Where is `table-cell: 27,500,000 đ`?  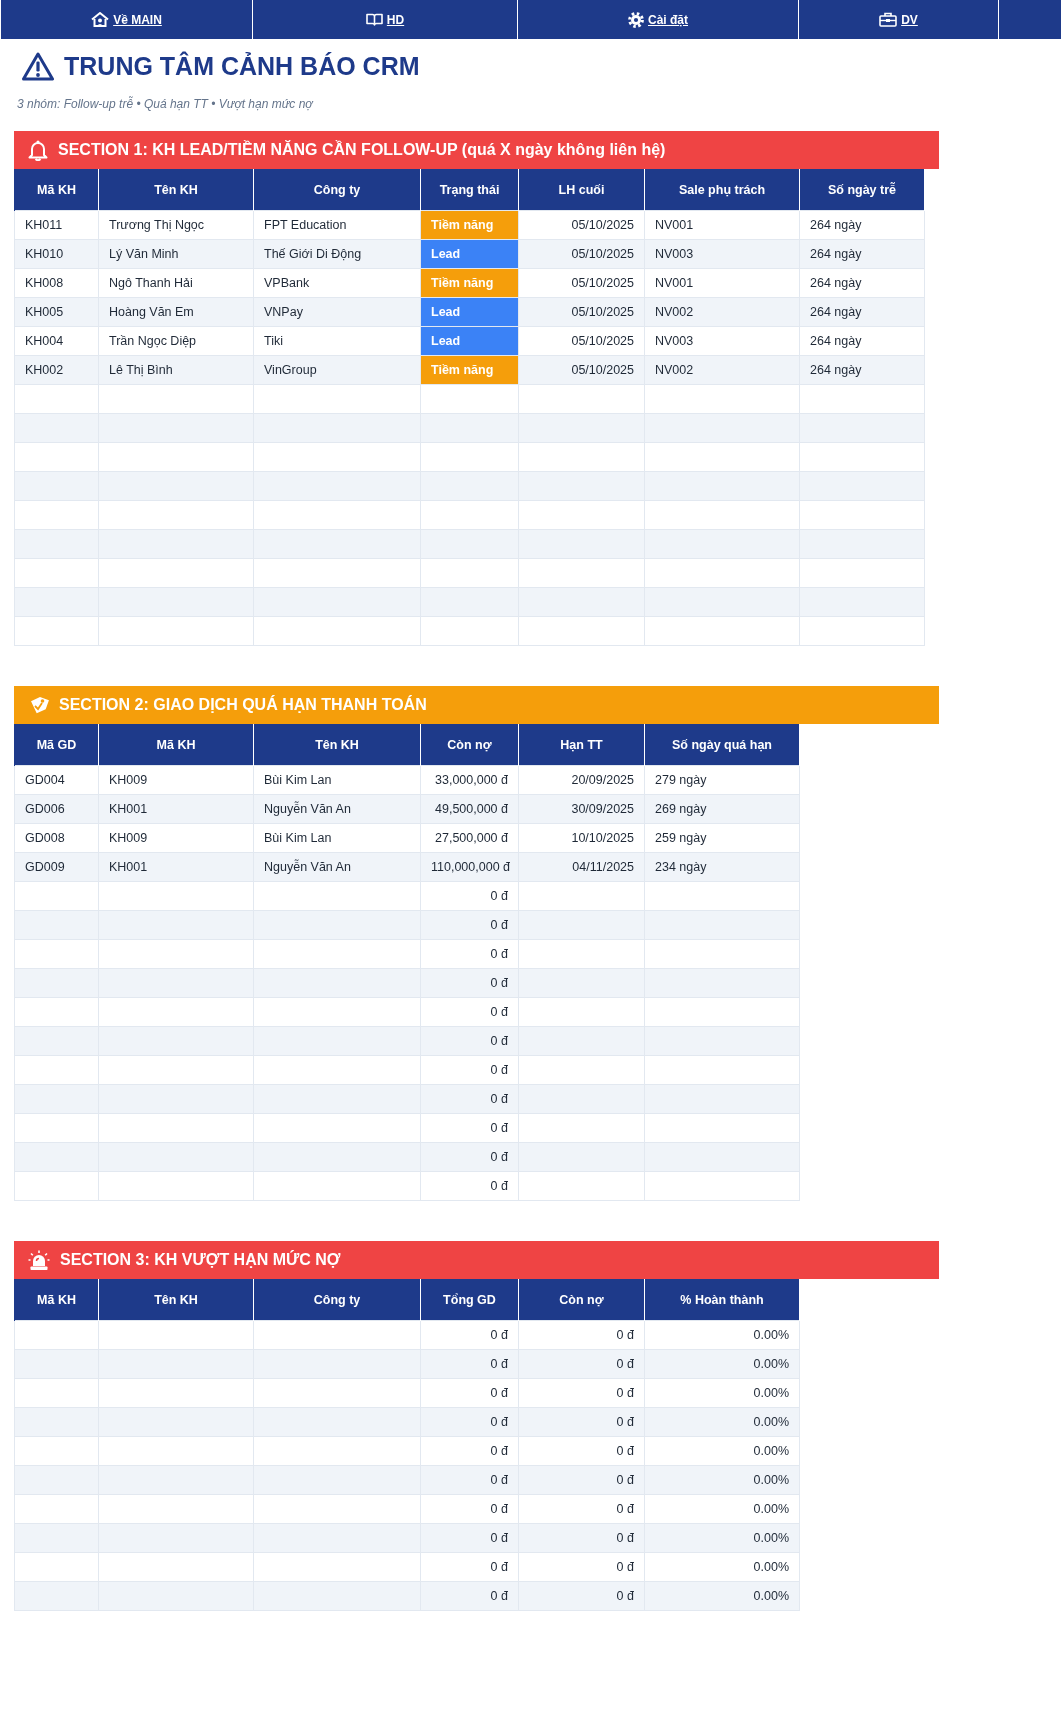
table-cell: 27,500,000 đ is located at coordinates (469, 838).